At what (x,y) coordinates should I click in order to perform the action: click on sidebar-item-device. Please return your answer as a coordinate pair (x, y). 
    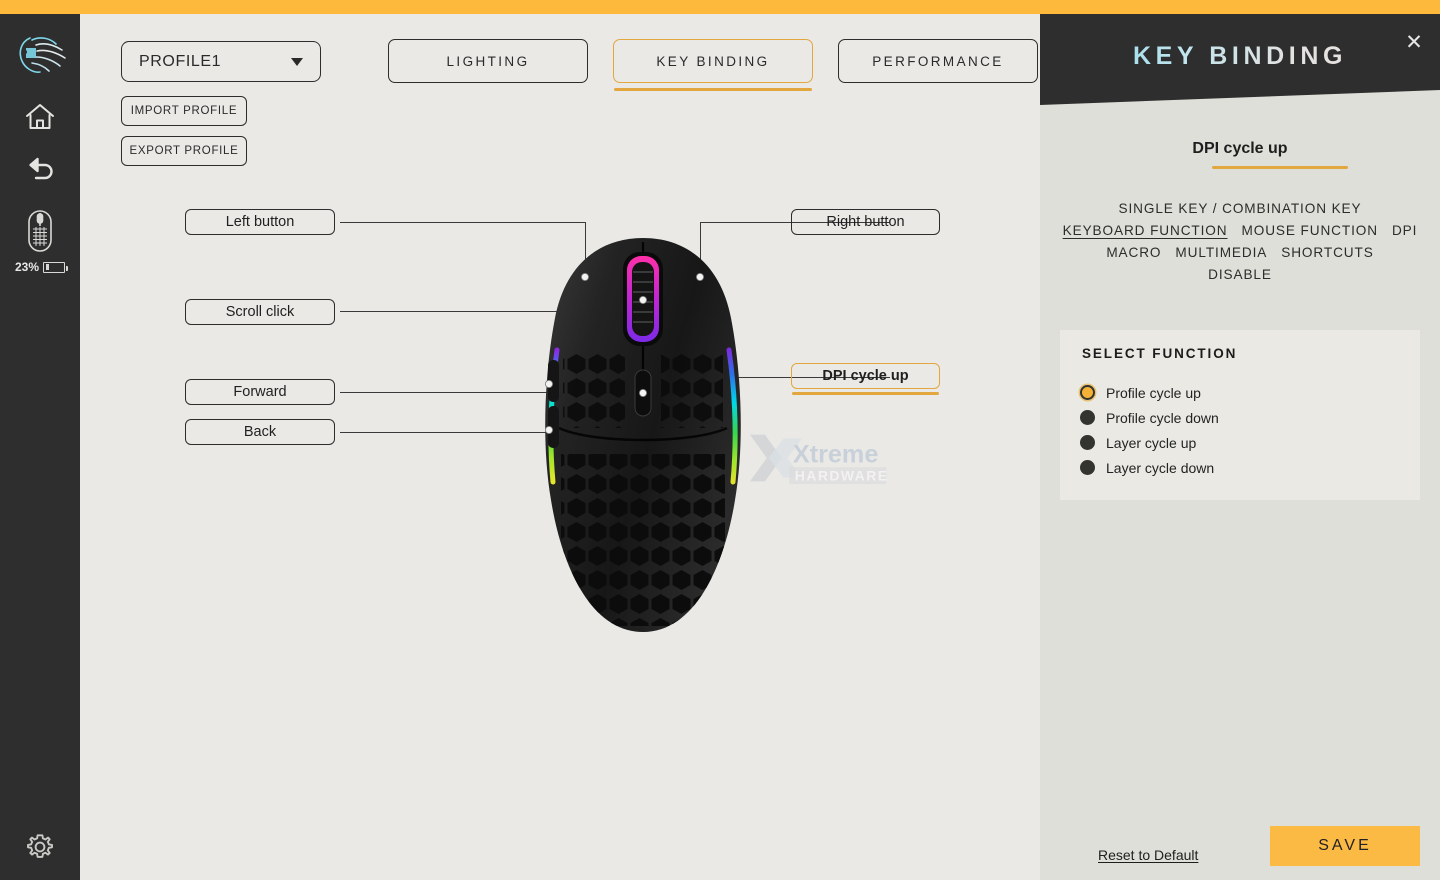
    Looking at the image, I should click on (40, 231).